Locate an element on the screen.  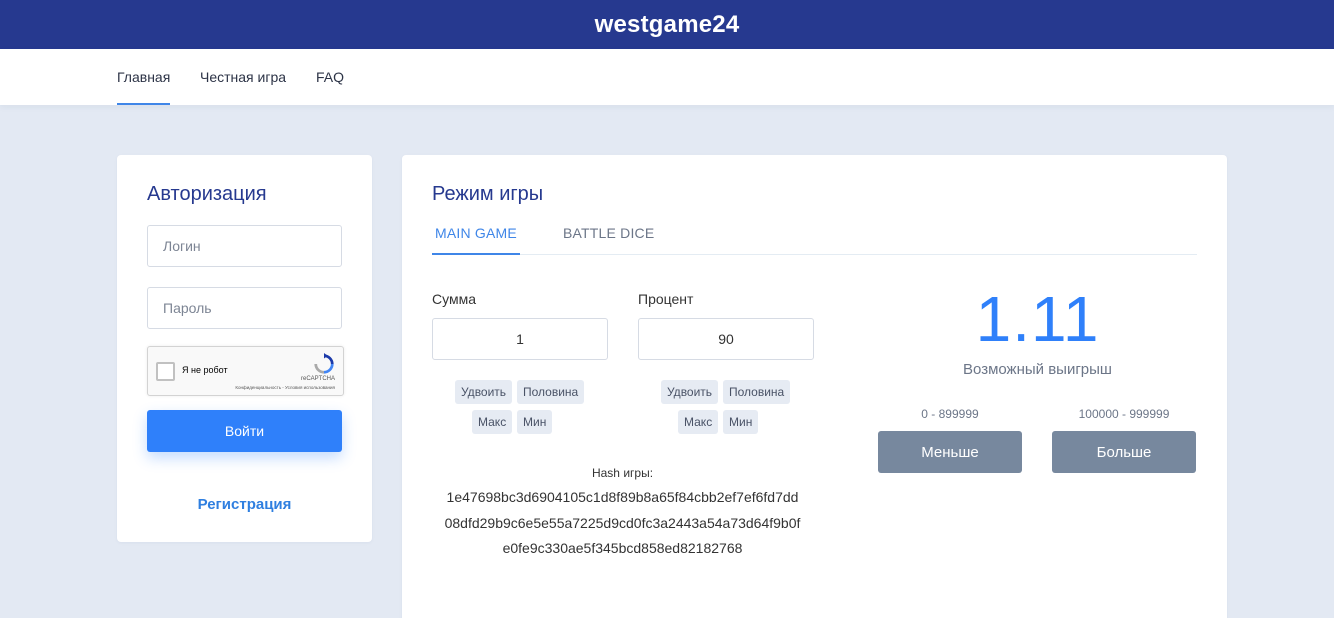
hash-line-3: e0fe9c330ae5f345bcd858ed82182768 is located at coordinates (622, 548).